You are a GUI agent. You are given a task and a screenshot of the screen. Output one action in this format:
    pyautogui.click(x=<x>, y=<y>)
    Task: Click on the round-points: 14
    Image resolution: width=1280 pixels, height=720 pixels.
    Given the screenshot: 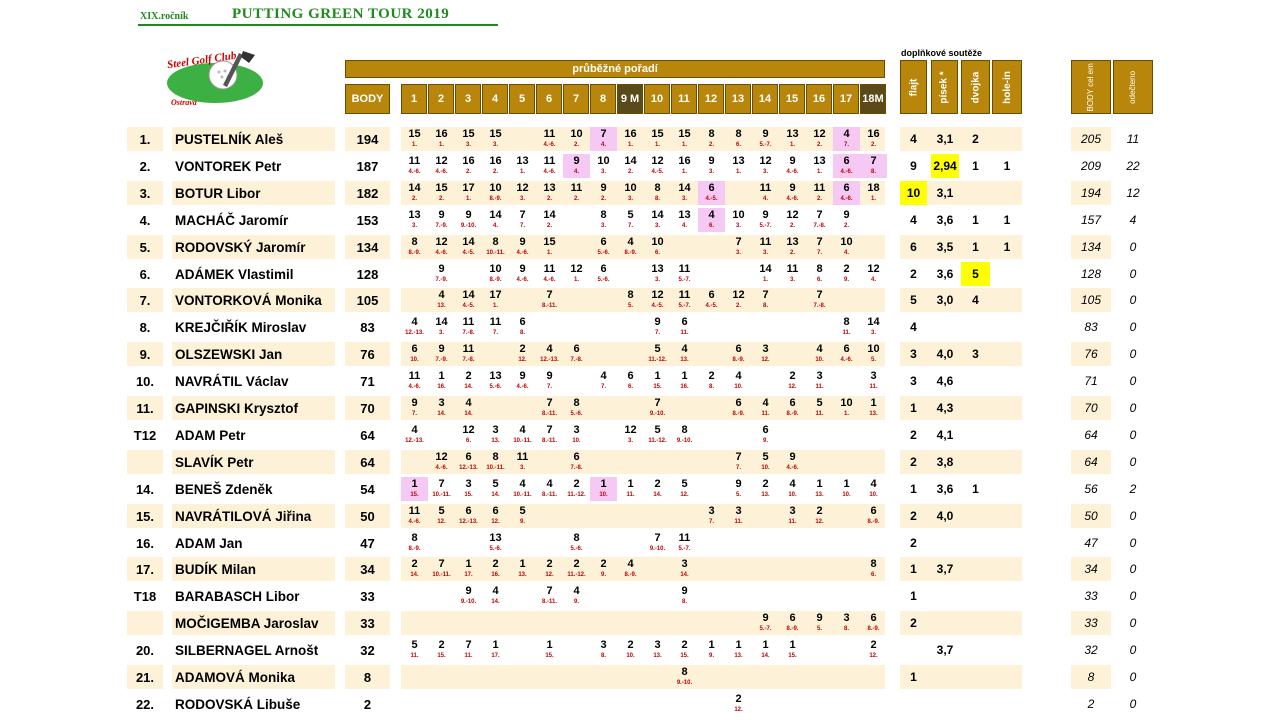 What is the action you would take?
    pyautogui.click(x=549, y=215)
    